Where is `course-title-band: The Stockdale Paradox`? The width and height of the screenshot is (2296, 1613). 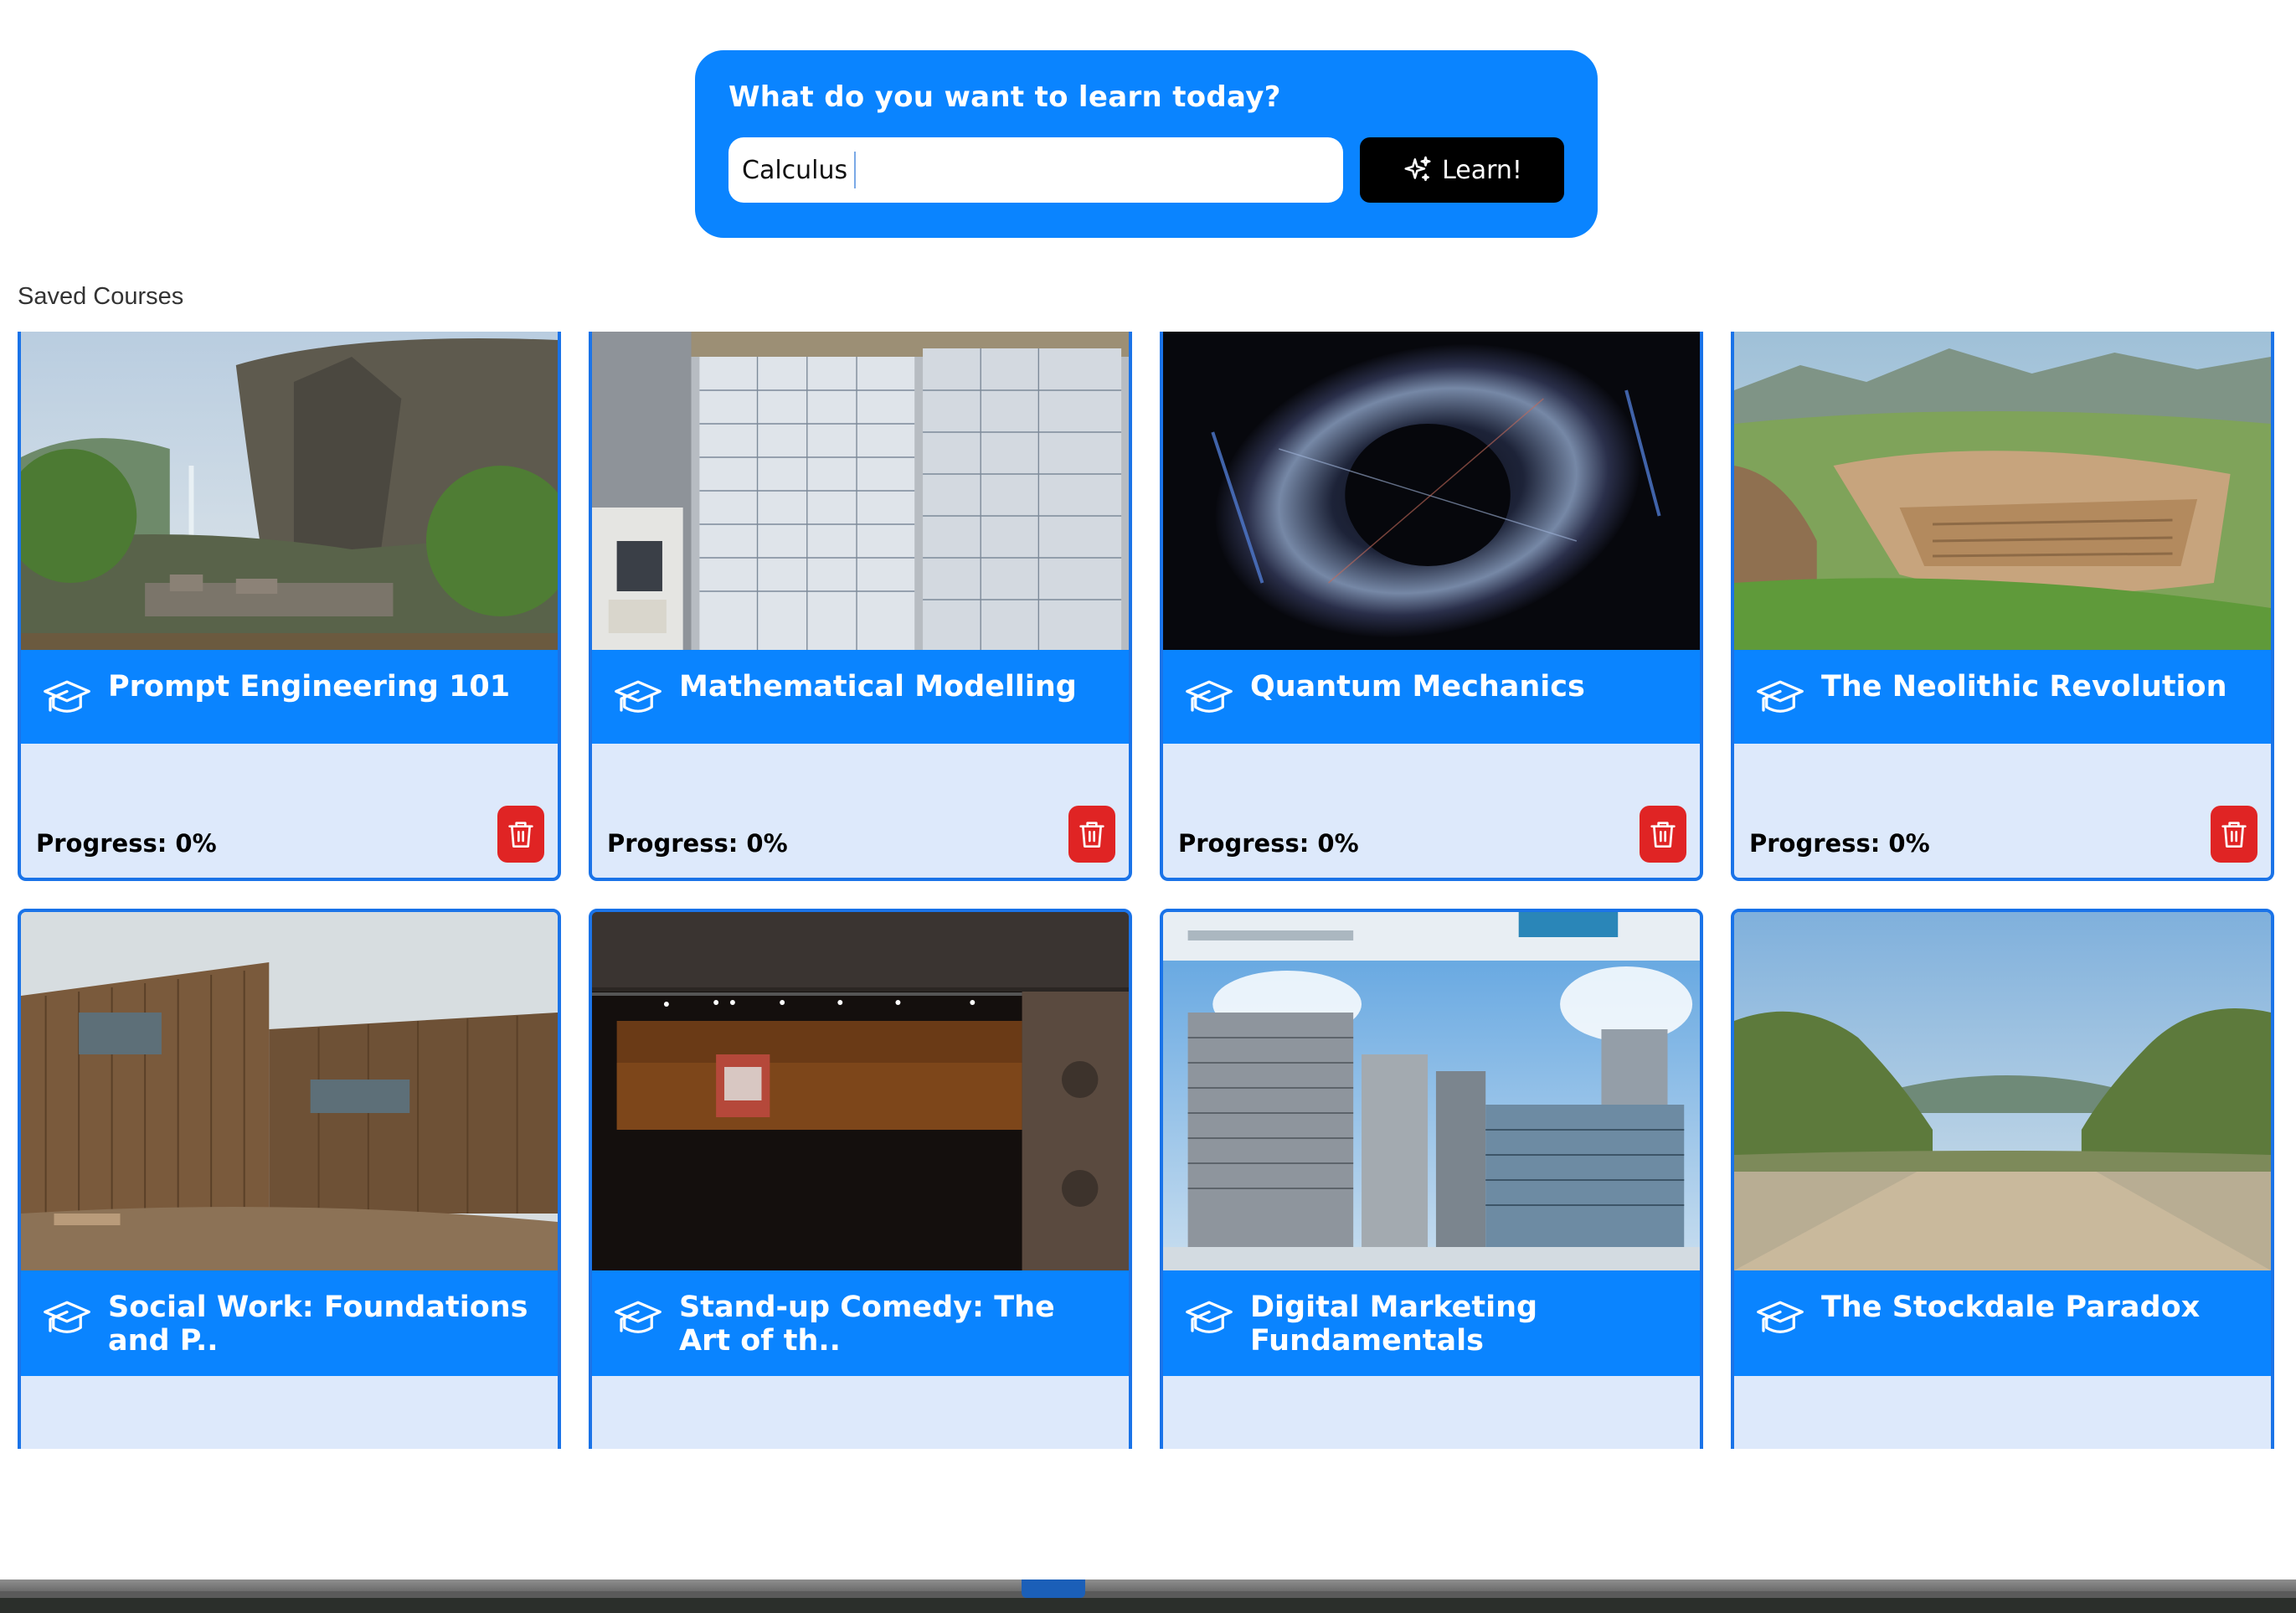 course-title-band: The Stockdale Paradox is located at coordinates (2003, 1323).